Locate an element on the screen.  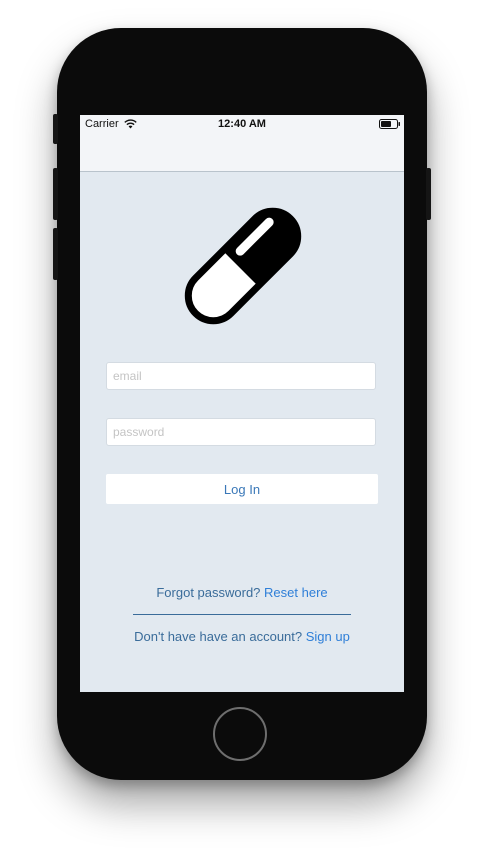
footer-divider is located at coordinates (242, 614).